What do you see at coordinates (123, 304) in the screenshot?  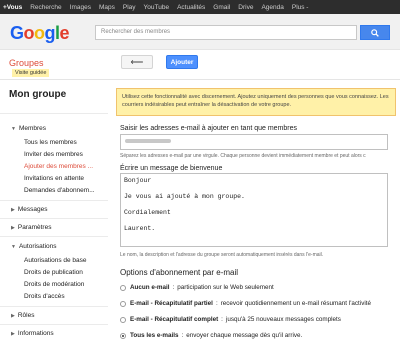 I see `option-partial-digest-radio` at bounding box center [123, 304].